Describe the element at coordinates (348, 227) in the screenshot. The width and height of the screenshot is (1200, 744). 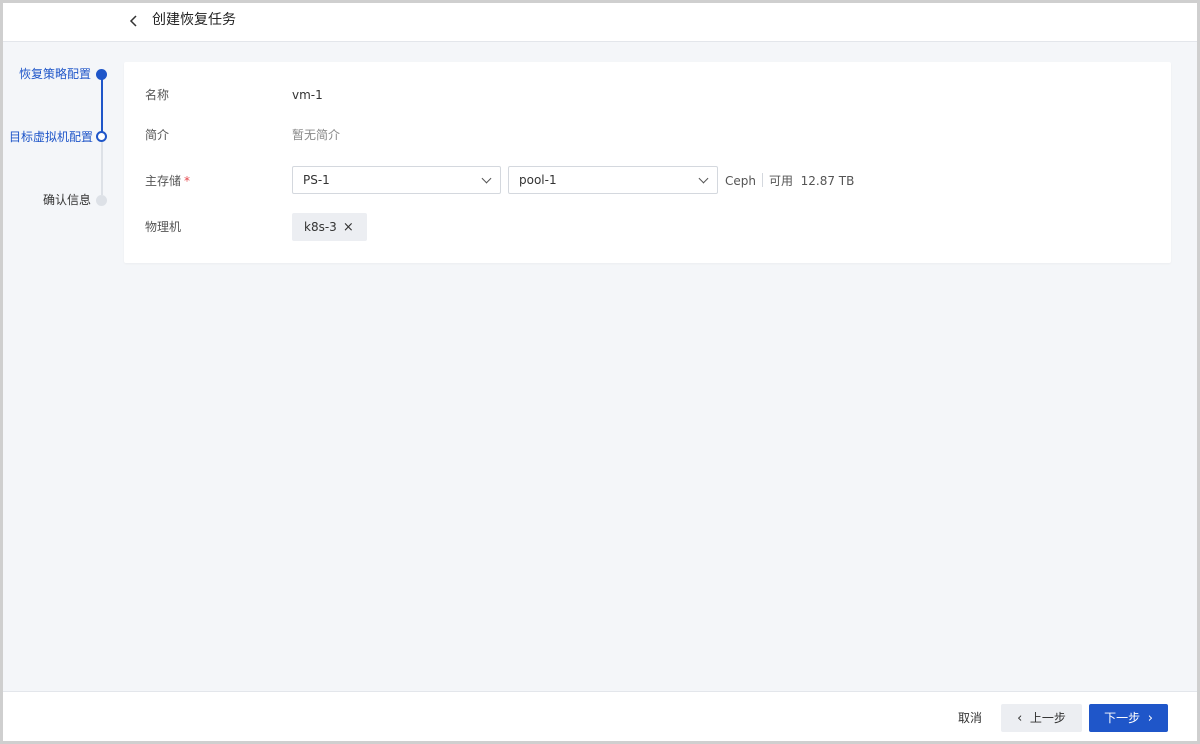
I see `close-icon: ×` at that location.